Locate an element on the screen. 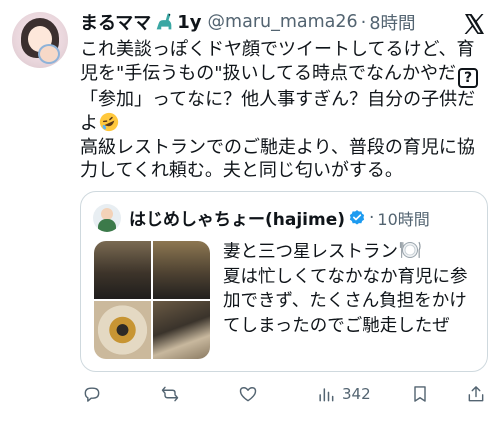 This screenshot has height=423, width=500. quoted-text-line-1: 妻と三つ星レストラン is located at coordinates (310, 252).